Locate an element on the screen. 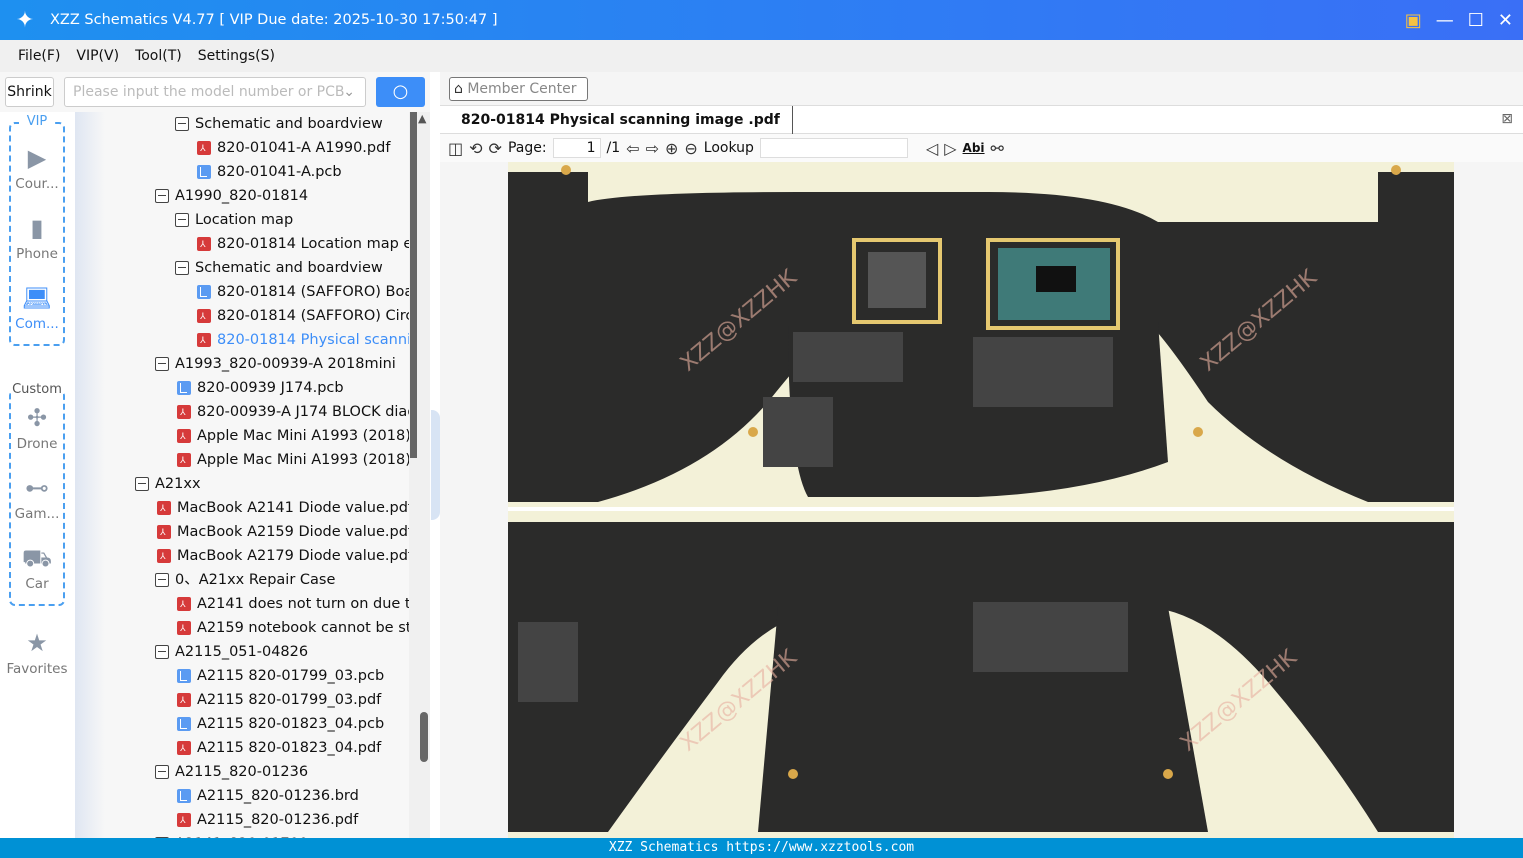 This screenshot has width=1523, height=858. tree-item: 820-00939-A J174 BLOCK diagram is located at coordinates (293, 412).